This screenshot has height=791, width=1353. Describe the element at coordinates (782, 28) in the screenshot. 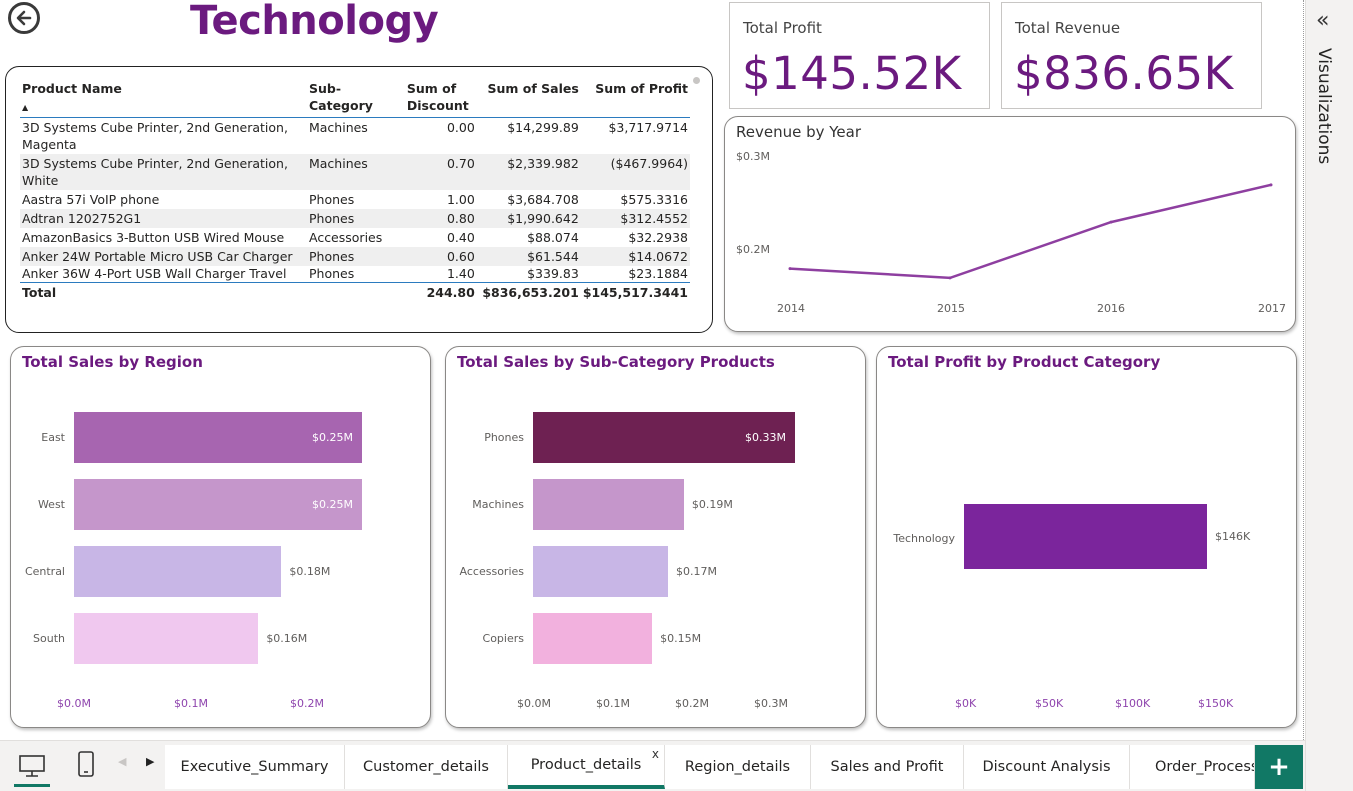

I see `total-profit-label: Total Profit` at that location.